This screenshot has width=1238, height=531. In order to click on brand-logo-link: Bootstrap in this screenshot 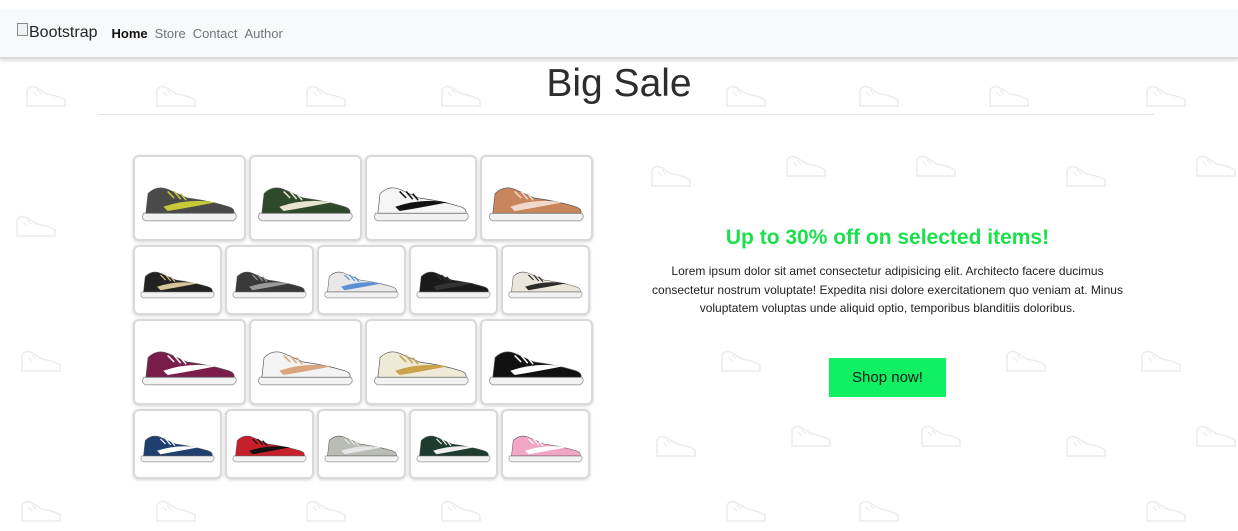, I will do `click(57, 32)`.